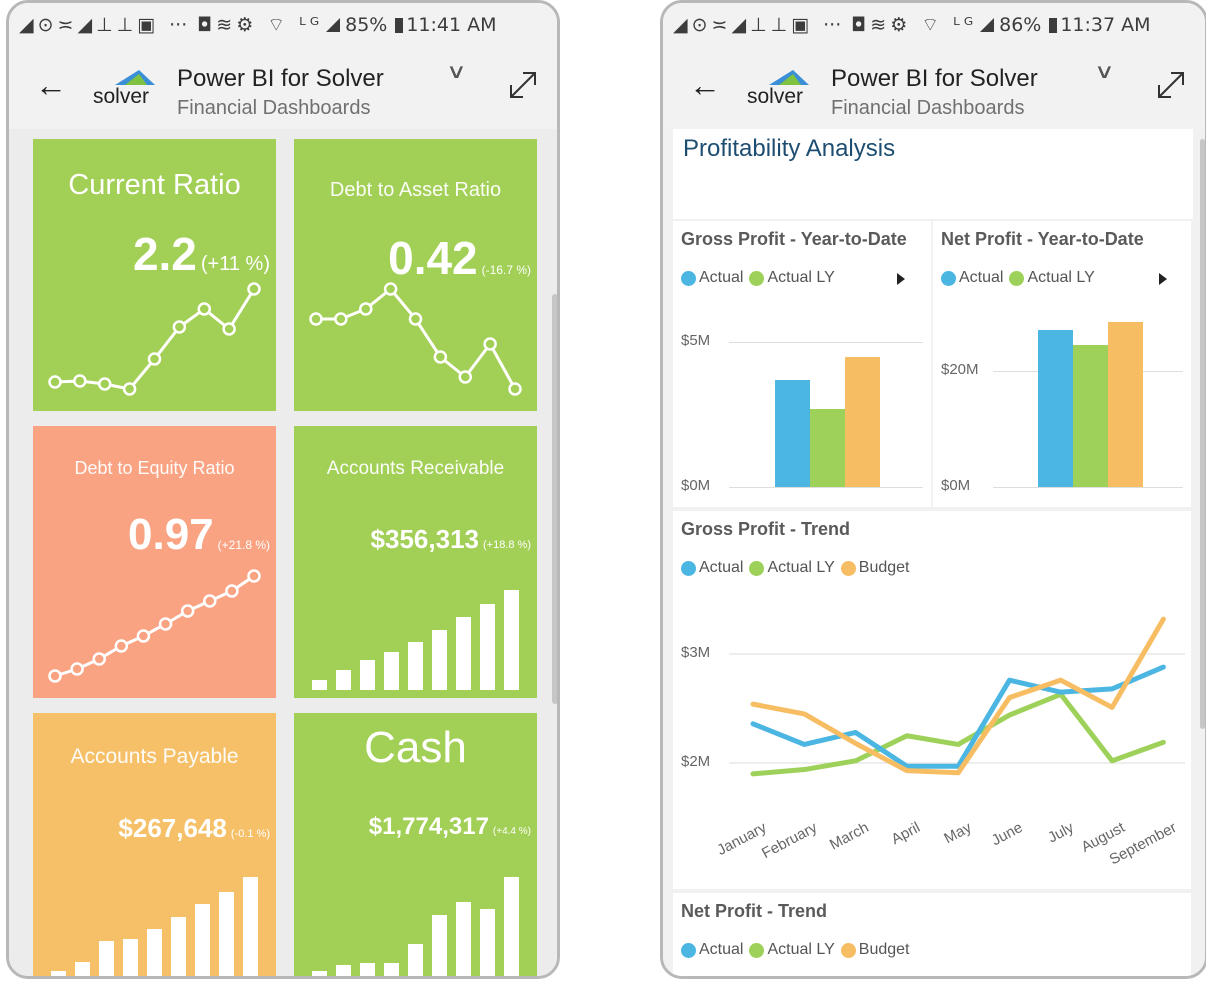 The image size is (1206, 983). I want to click on gridline, so click(826, 487).